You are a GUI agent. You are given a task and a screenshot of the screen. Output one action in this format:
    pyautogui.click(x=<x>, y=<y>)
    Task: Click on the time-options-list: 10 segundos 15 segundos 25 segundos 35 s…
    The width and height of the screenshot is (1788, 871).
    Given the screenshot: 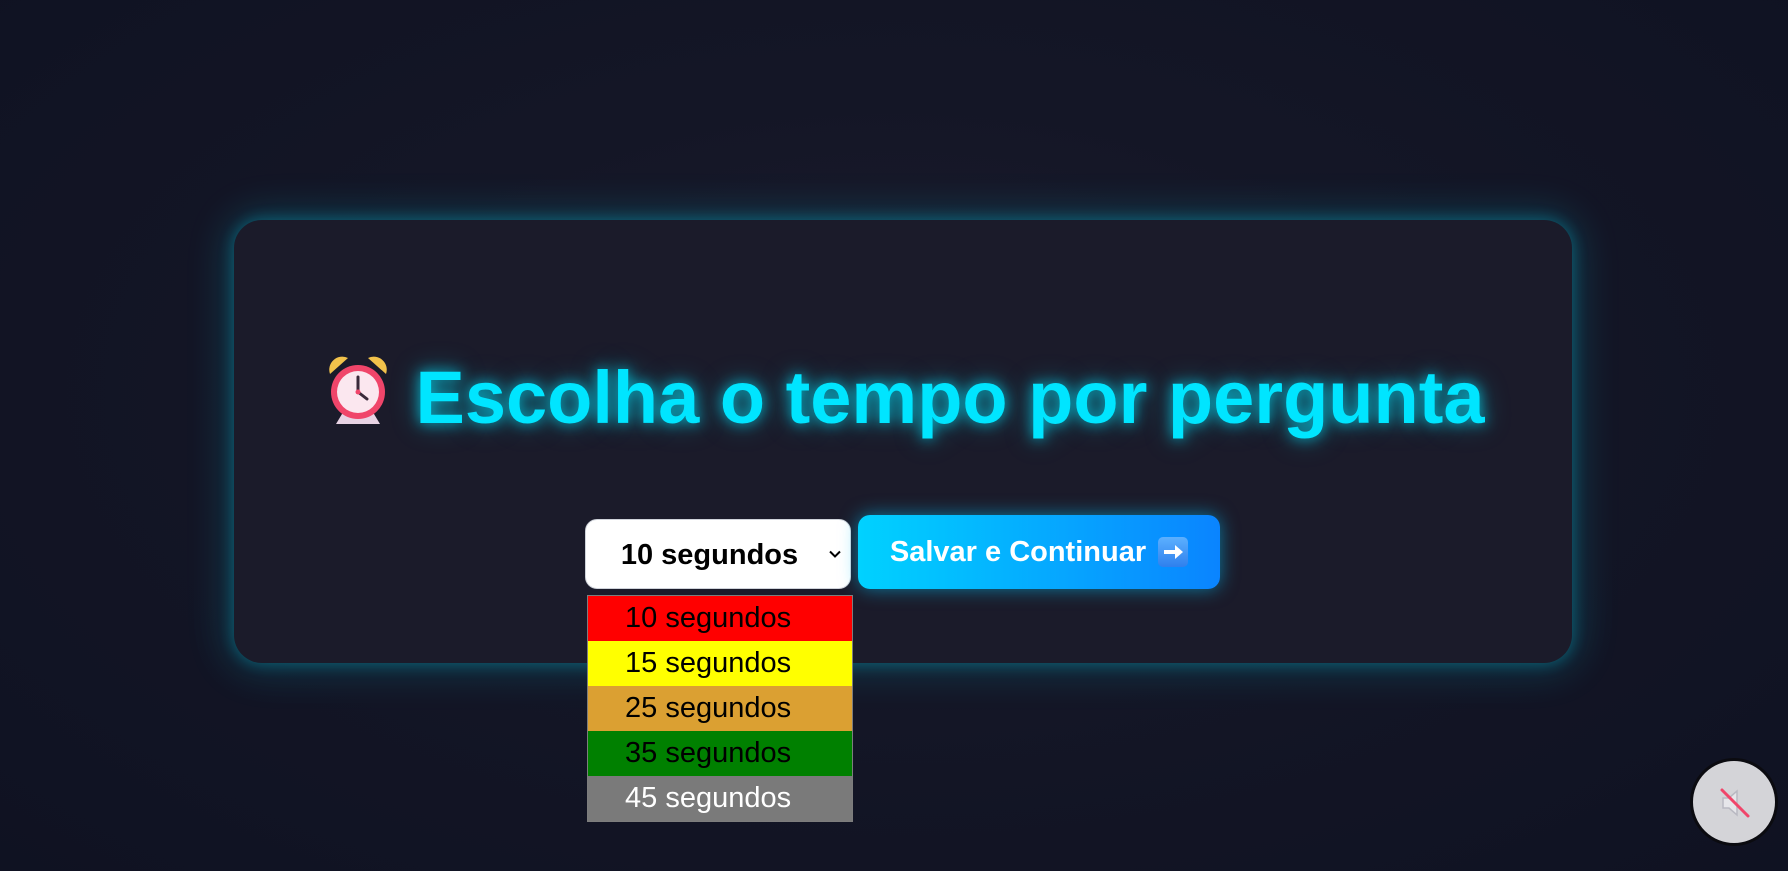 What is the action you would take?
    pyautogui.click(x=720, y=708)
    